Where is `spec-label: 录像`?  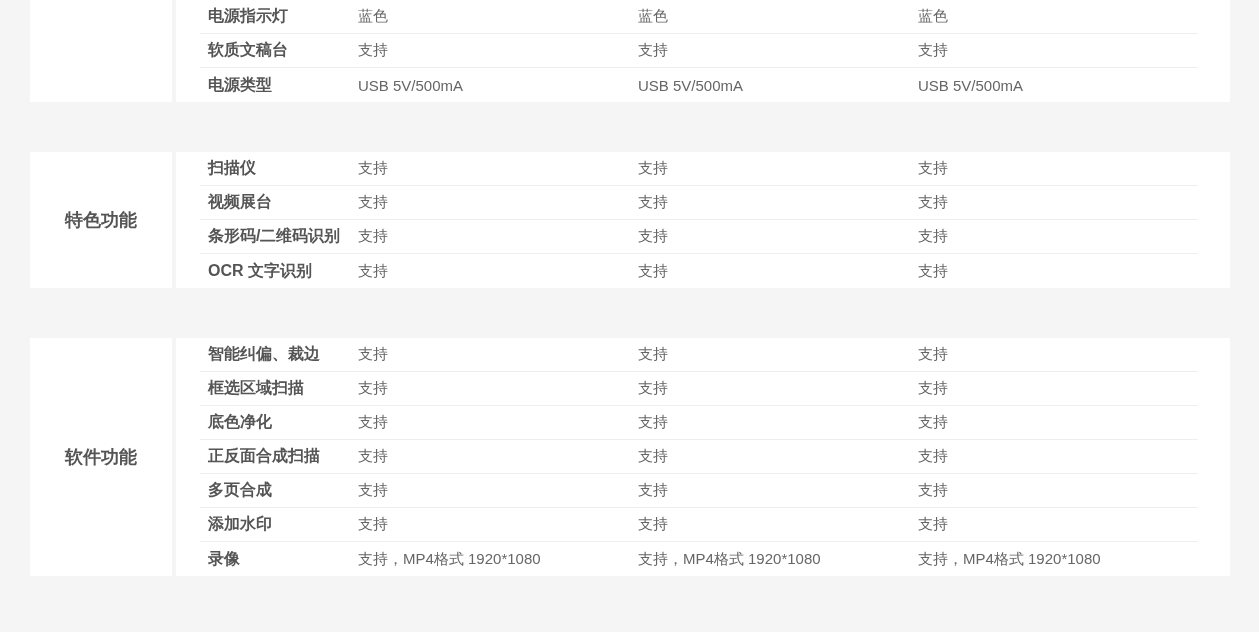
spec-label: 录像 is located at coordinates (224, 558).